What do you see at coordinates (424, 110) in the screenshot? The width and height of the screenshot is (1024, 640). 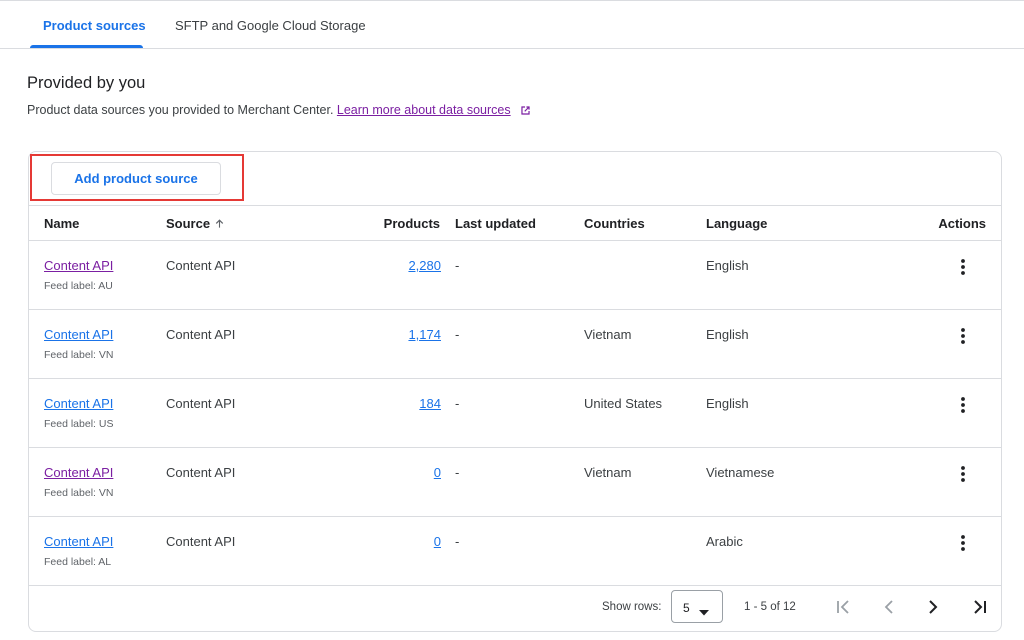 I see `learn-more-link: Learn more about data sources` at bounding box center [424, 110].